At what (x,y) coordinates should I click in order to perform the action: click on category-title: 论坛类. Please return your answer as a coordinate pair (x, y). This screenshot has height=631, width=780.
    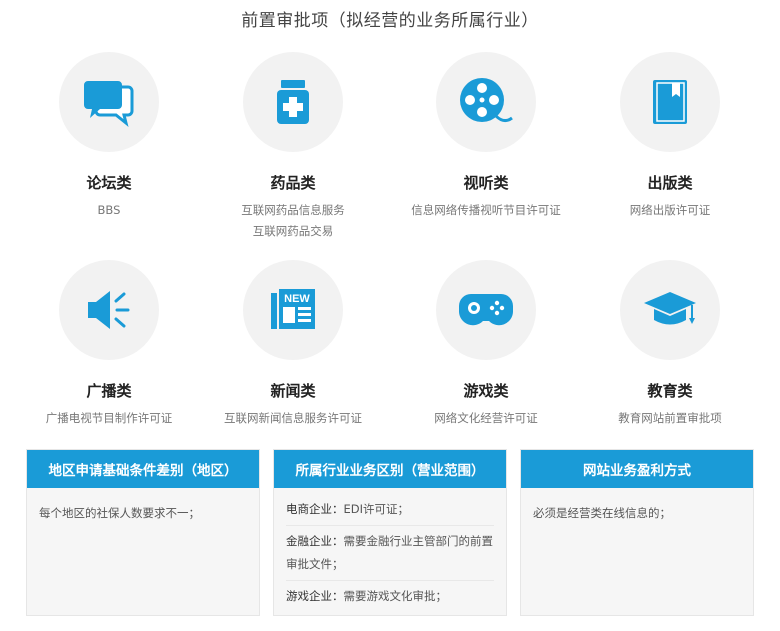
    Looking at the image, I should click on (109, 183).